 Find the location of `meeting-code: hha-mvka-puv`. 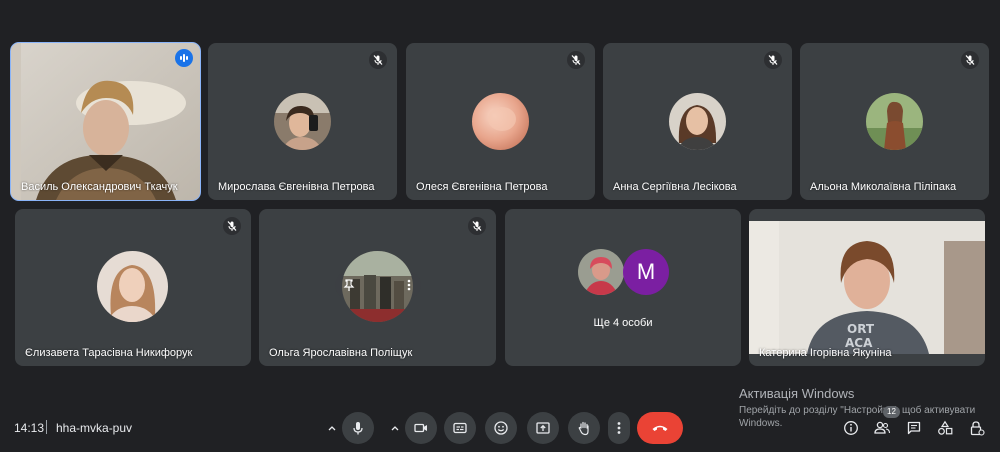

meeting-code: hha-mvka-puv is located at coordinates (94, 428).